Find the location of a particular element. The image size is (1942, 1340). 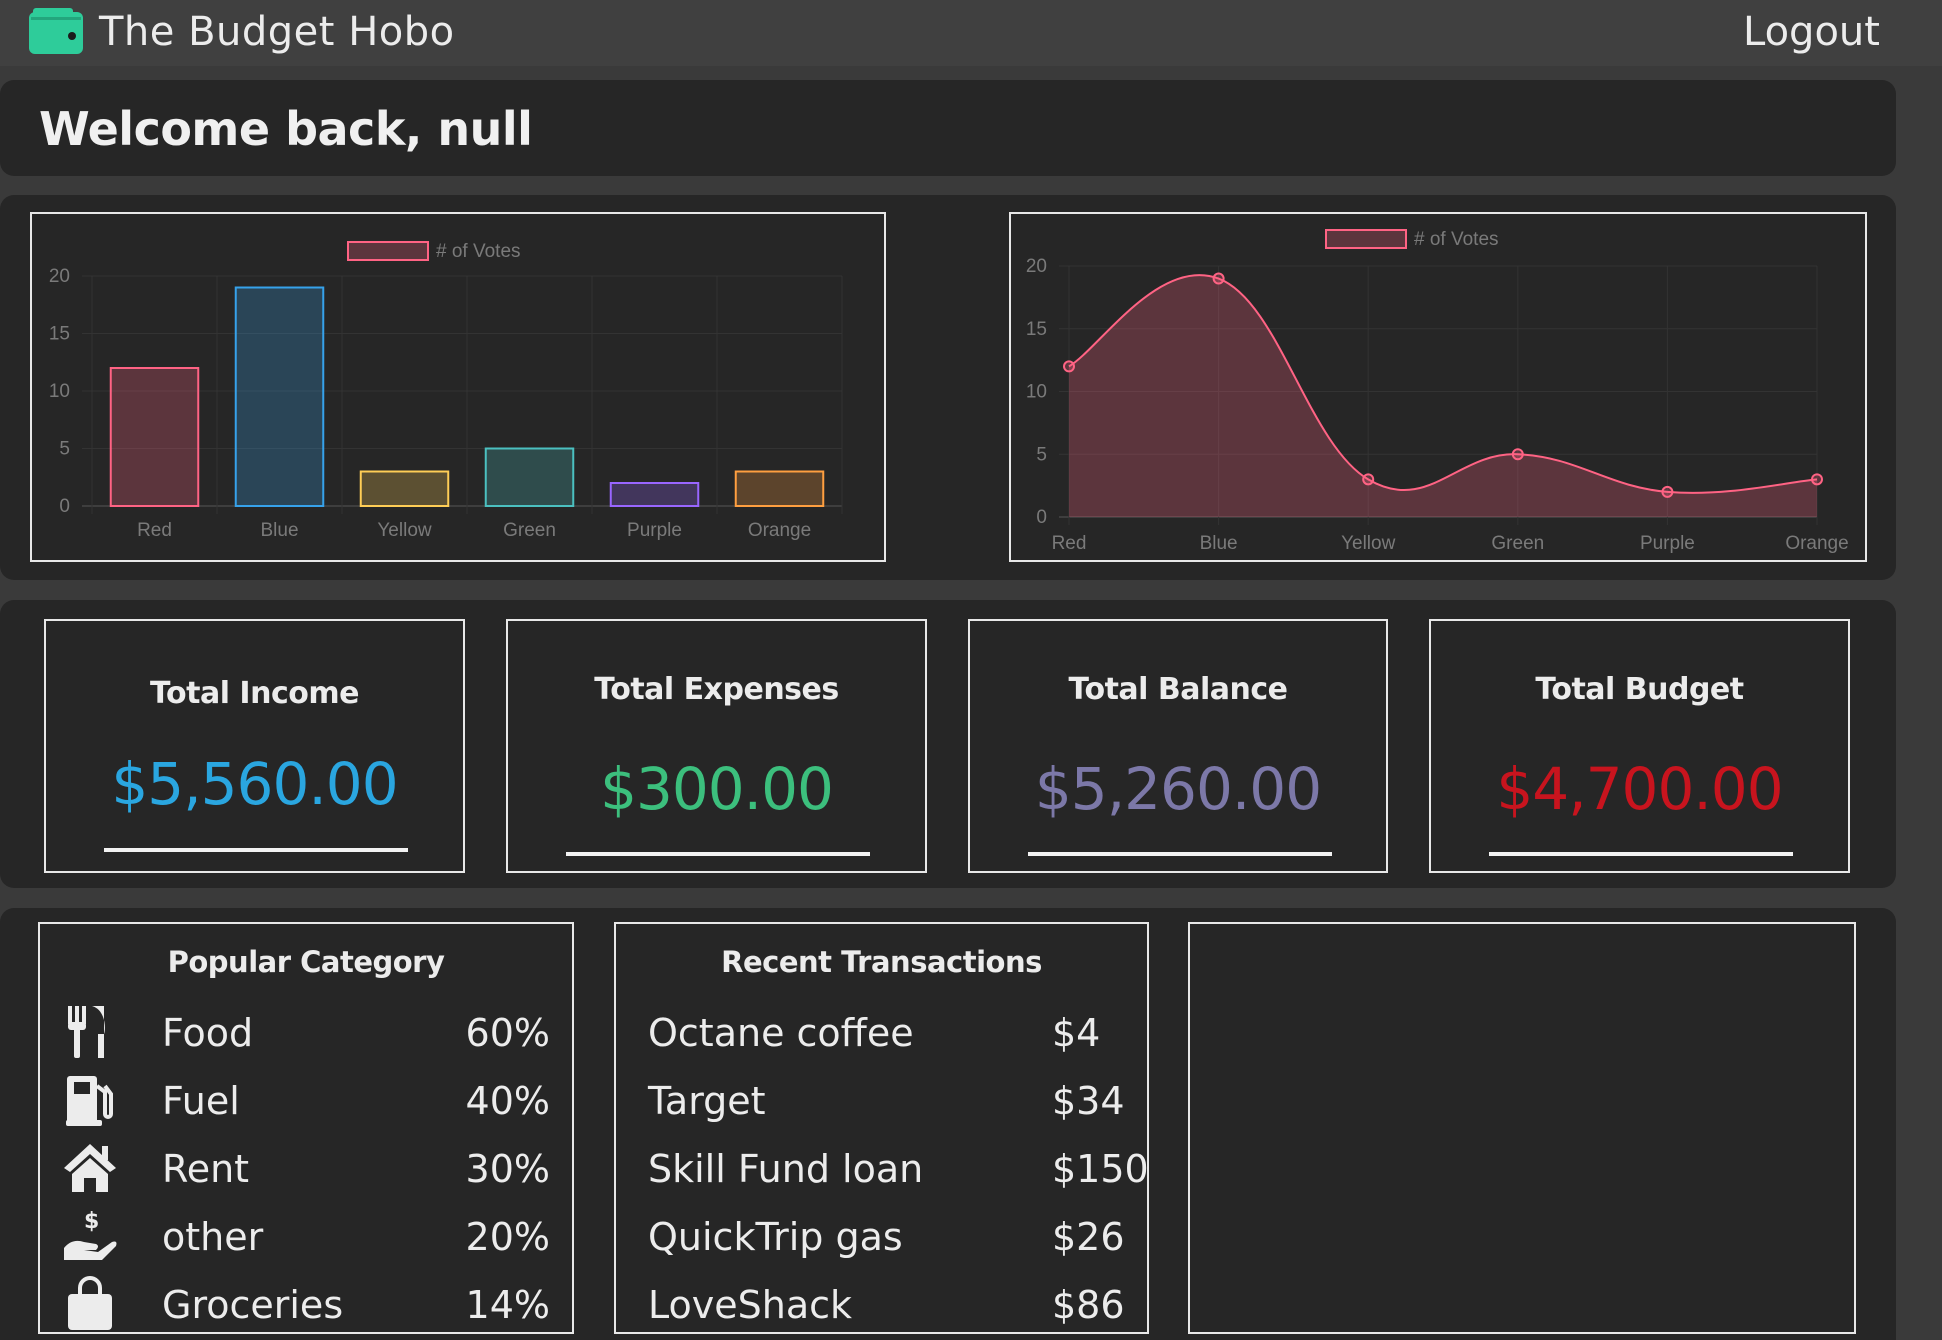

transaction-amount: $26 is located at coordinates (1088, 1237).